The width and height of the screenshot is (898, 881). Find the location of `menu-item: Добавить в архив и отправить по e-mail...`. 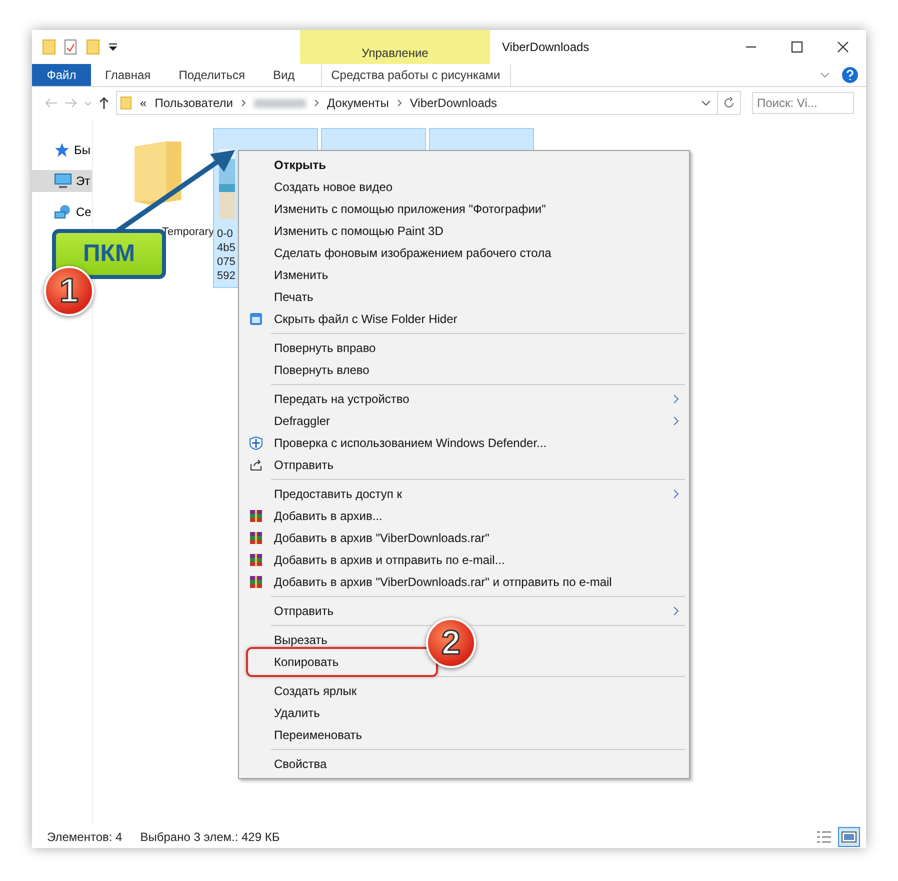

menu-item: Добавить в архив и отправить по e-mail... is located at coordinates (377, 560).